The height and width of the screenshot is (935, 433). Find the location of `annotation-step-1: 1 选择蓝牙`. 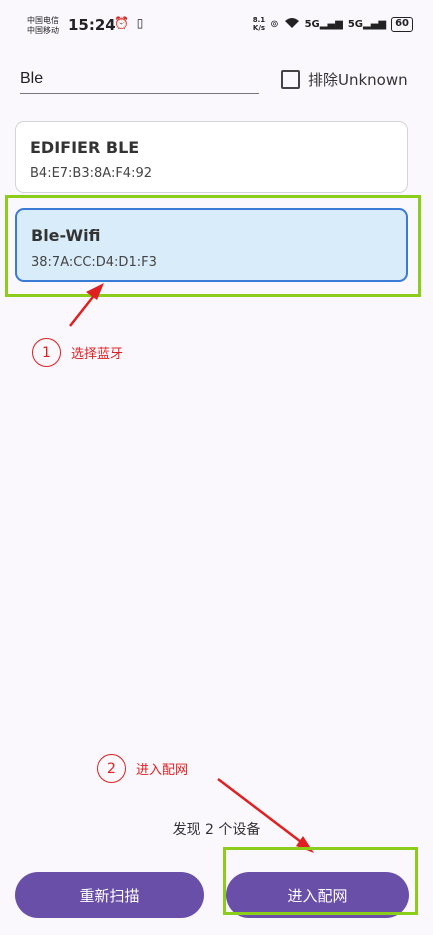

annotation-step-1: 1 选择蓝牙 is located at coordinates (77, 352).